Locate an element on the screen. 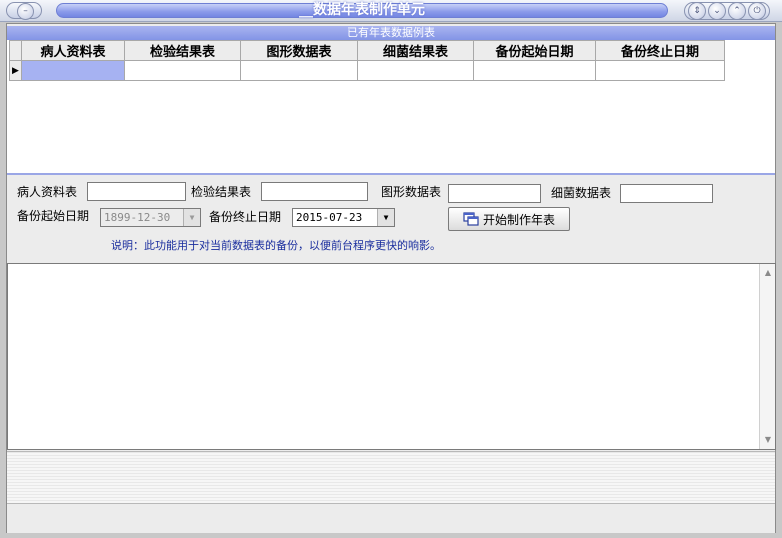 Image resolution: width=782 pixels, height=538 pixels. grid-corner-cell is located at coordinates (15, 50).